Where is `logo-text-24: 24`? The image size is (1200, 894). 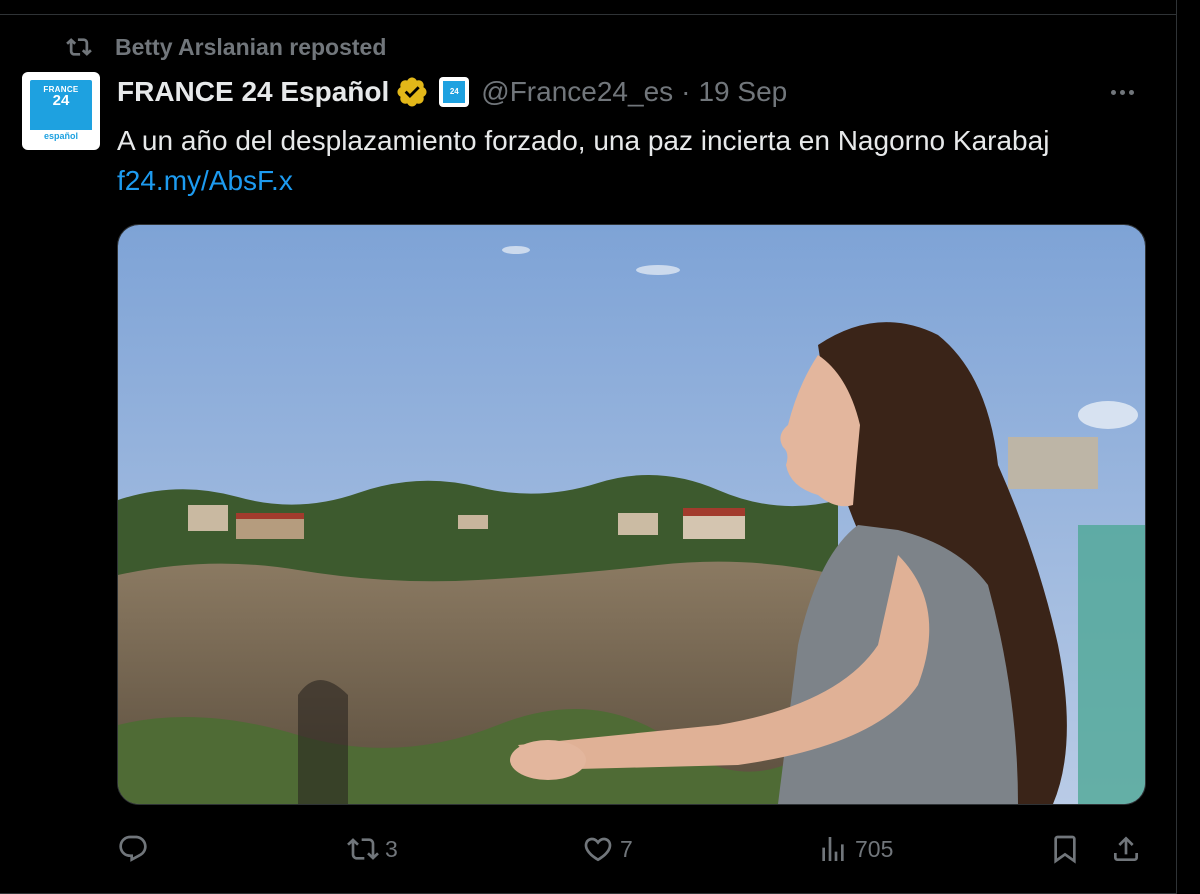
logo-text-24: 24 is located at coordinates (61, 100).